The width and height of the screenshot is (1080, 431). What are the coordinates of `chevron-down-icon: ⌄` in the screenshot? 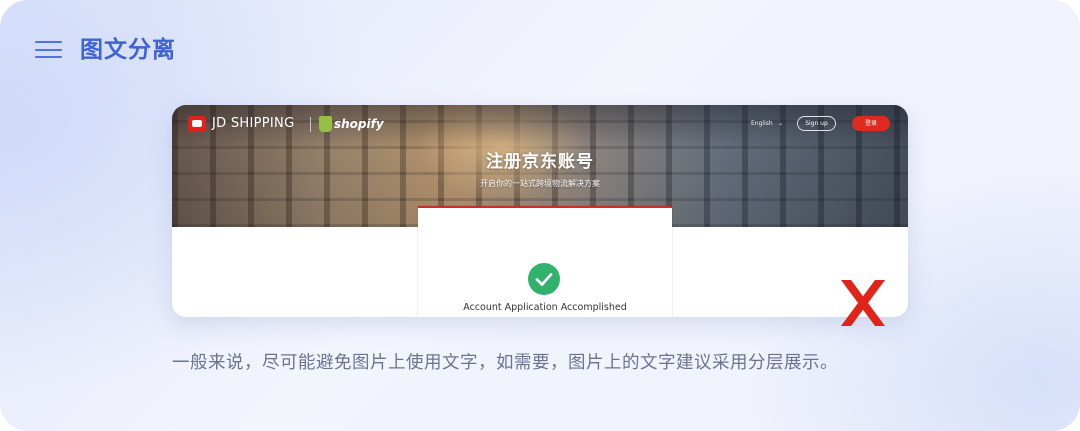 It's located at (780, 124).